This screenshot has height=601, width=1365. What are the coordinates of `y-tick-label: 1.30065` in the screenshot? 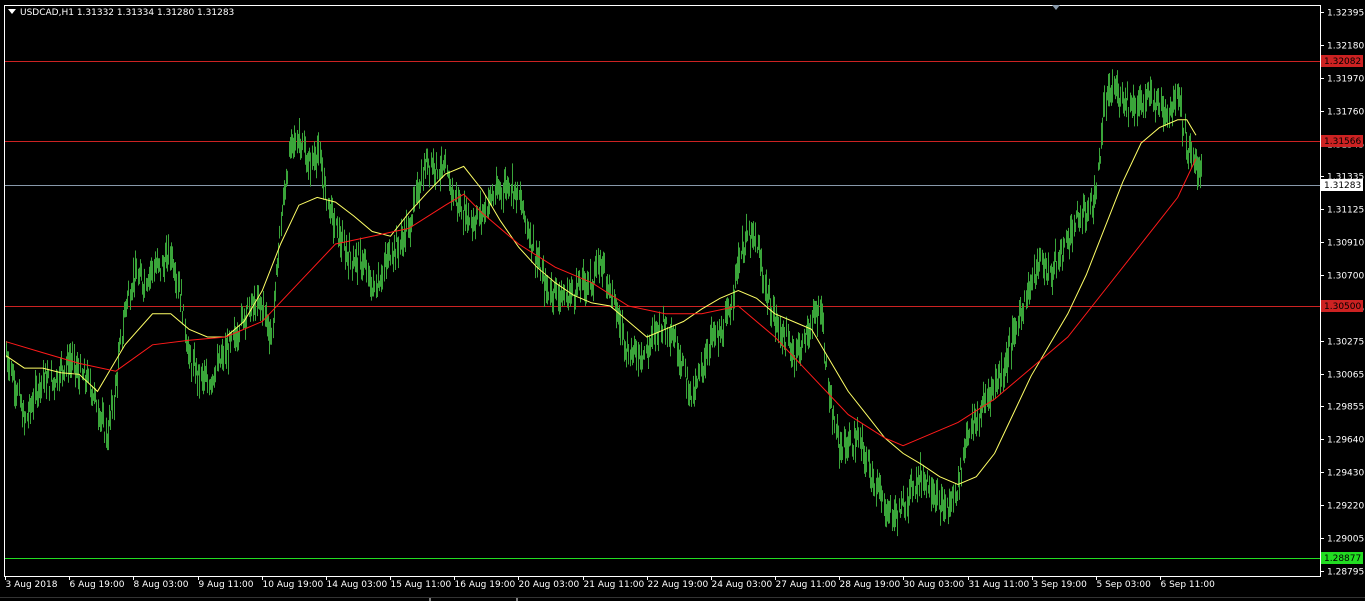 It's located at (1345, 376).